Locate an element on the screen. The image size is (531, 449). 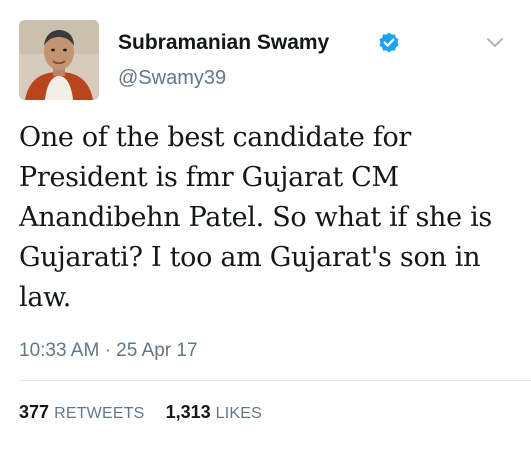
user-handle: @Swamy39 is located at coordinates (172, 78).